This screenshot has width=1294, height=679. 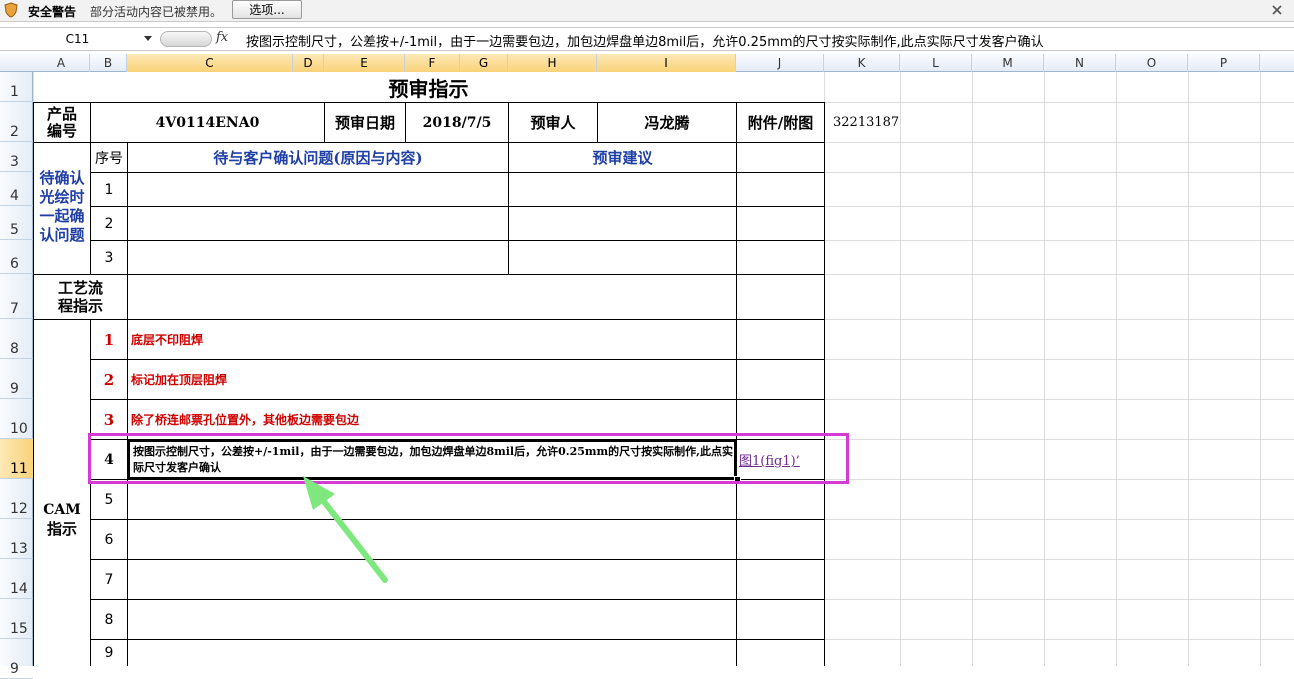 What do you see at coordinates (227, 37) in the screenshot?
I see `insert-function-icon: fx` at bounding box center [227, 37].